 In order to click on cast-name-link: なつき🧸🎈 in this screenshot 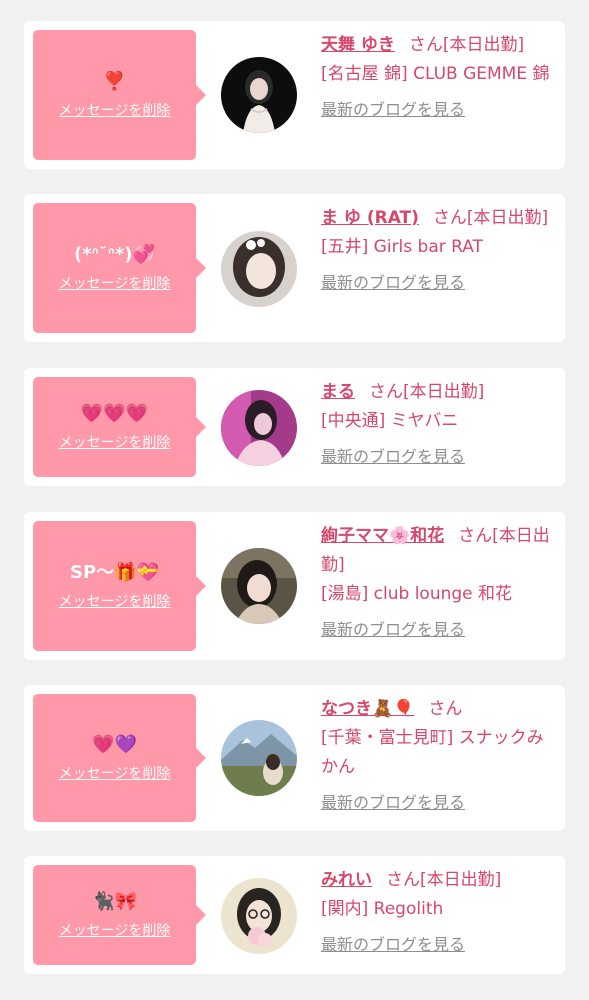, I will do `click(367, 709)`.